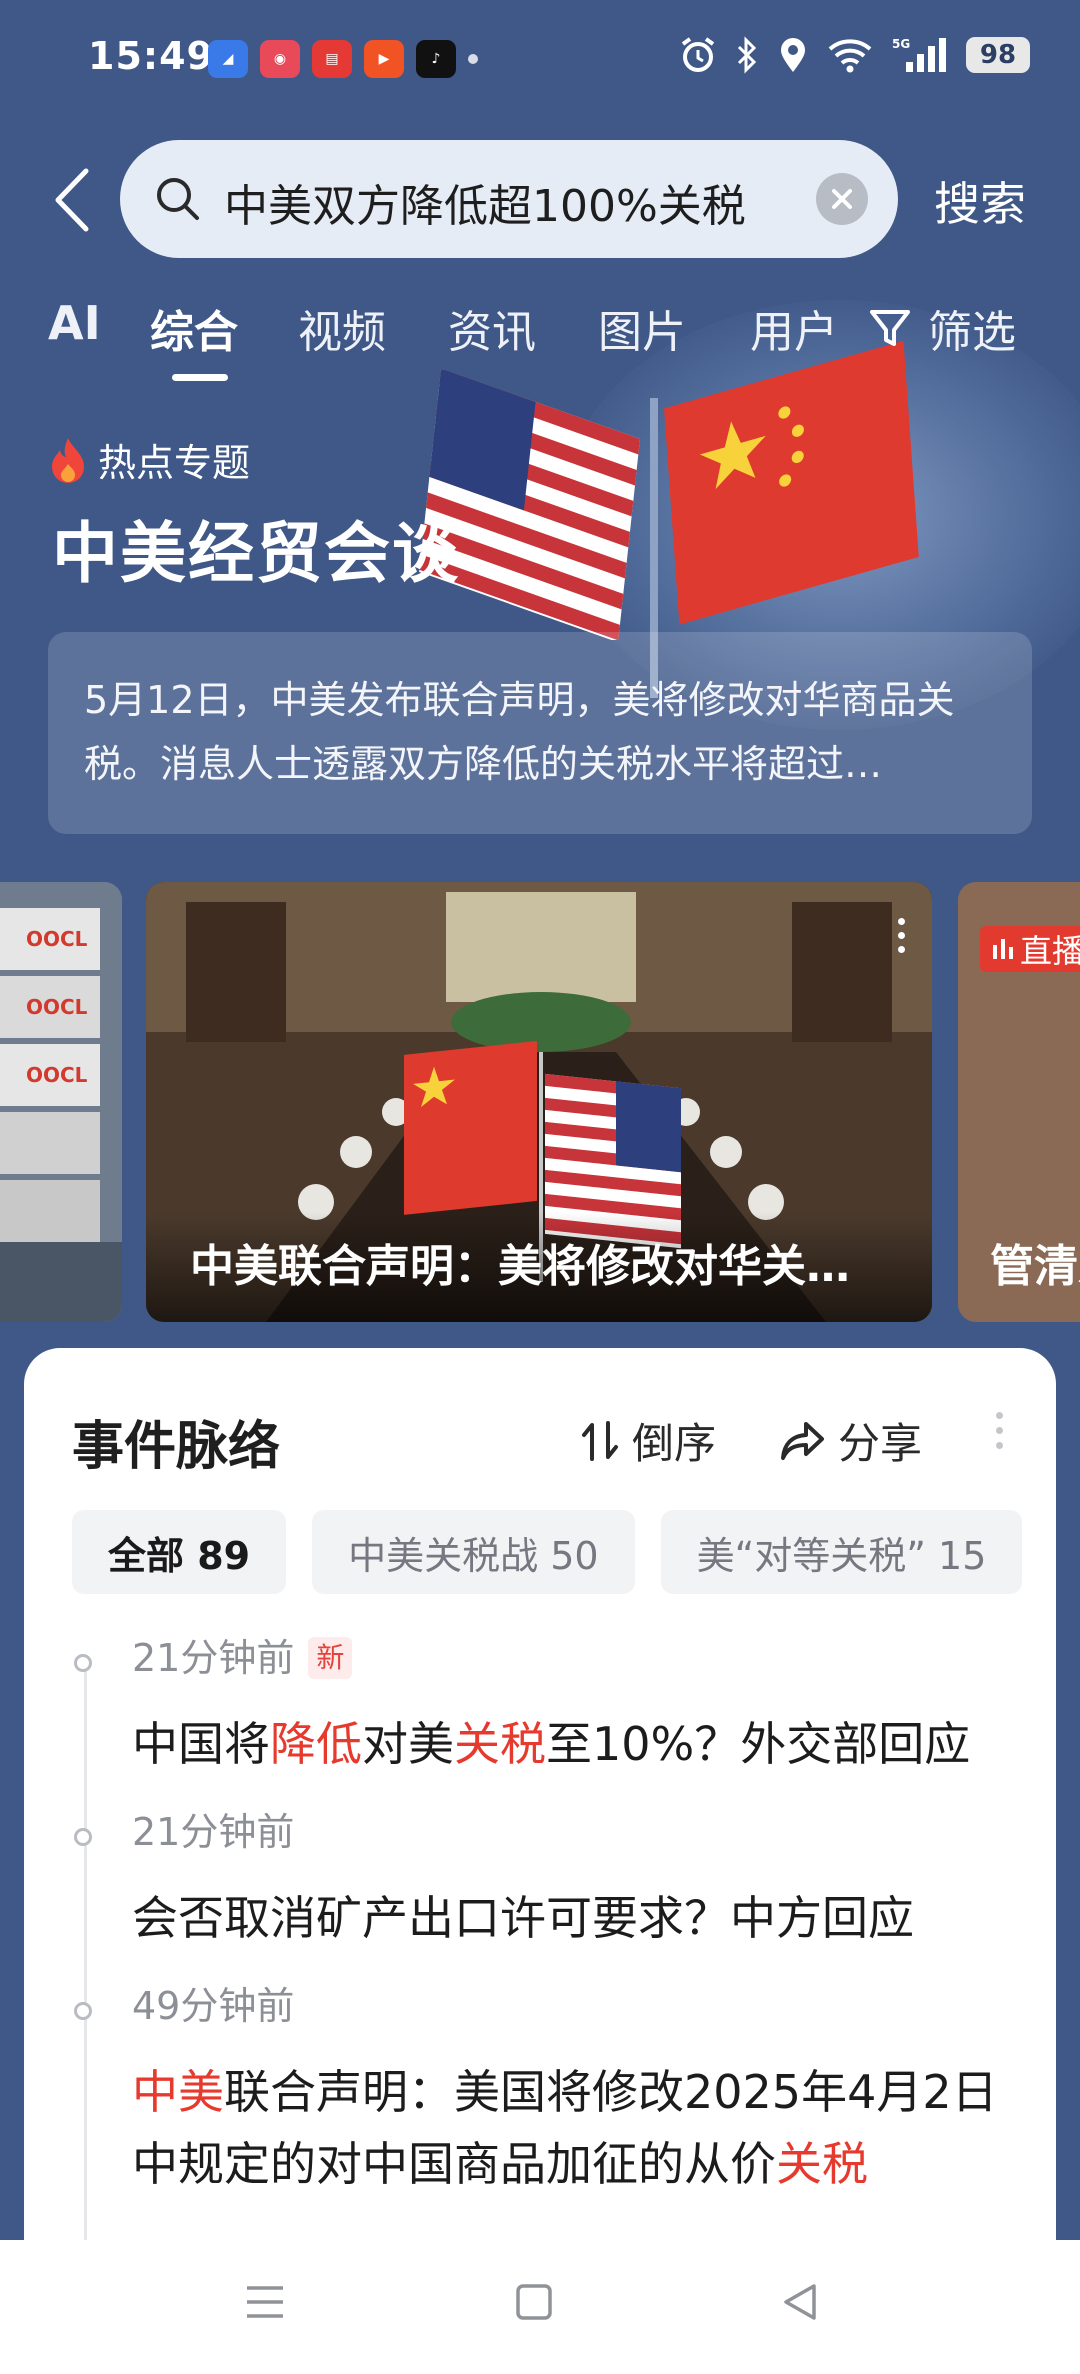  Describe the element at coordinates (492, 328) in the screenshot. I see `tab-news: 资讯` at that location.